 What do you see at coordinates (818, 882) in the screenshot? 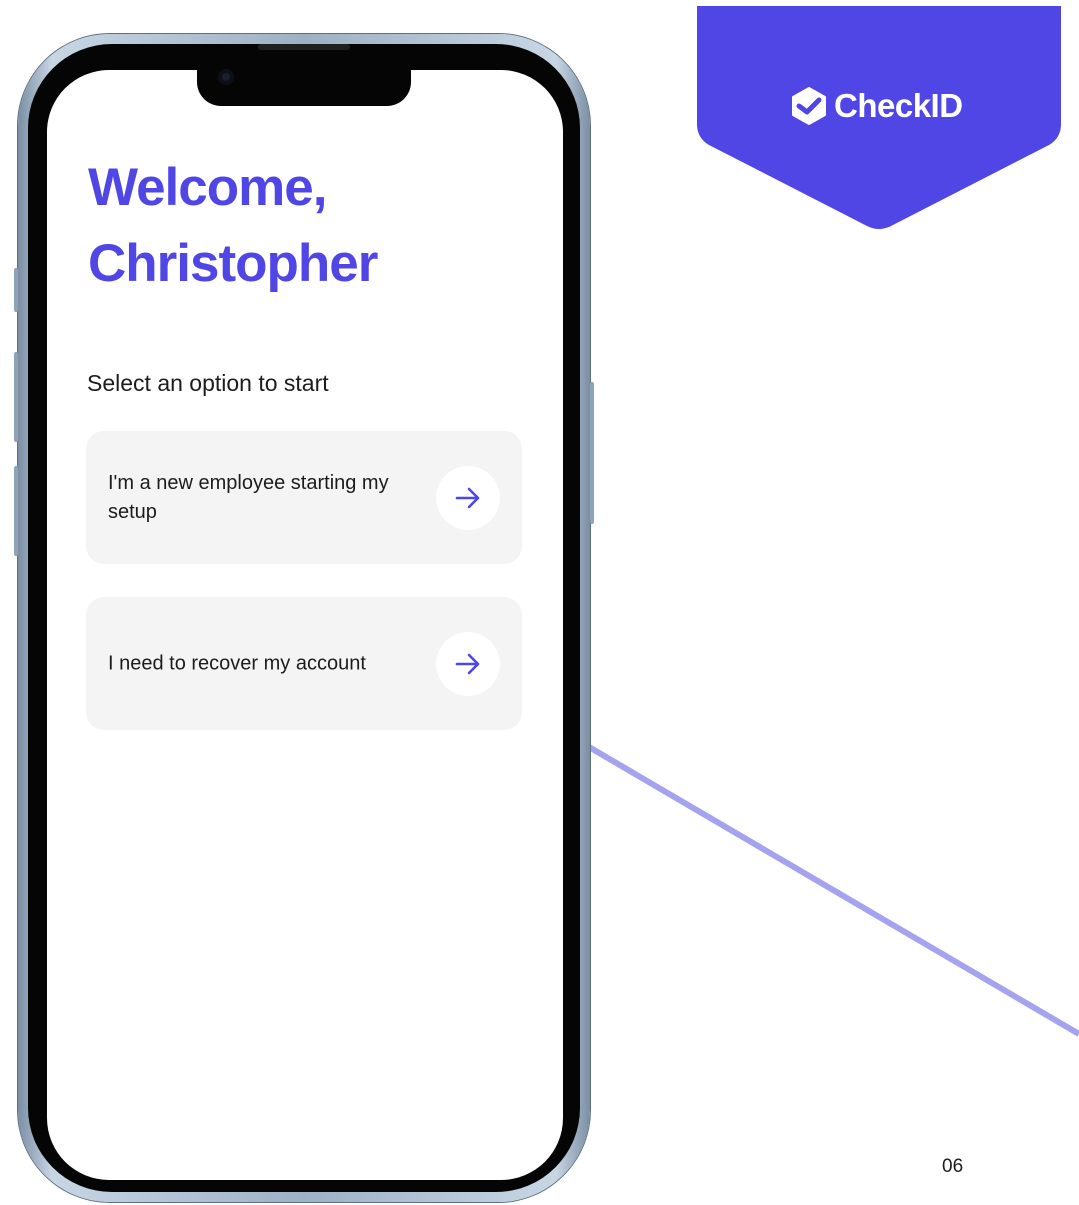
I see `diagonal-stroke` at bounding box center [818, 882].